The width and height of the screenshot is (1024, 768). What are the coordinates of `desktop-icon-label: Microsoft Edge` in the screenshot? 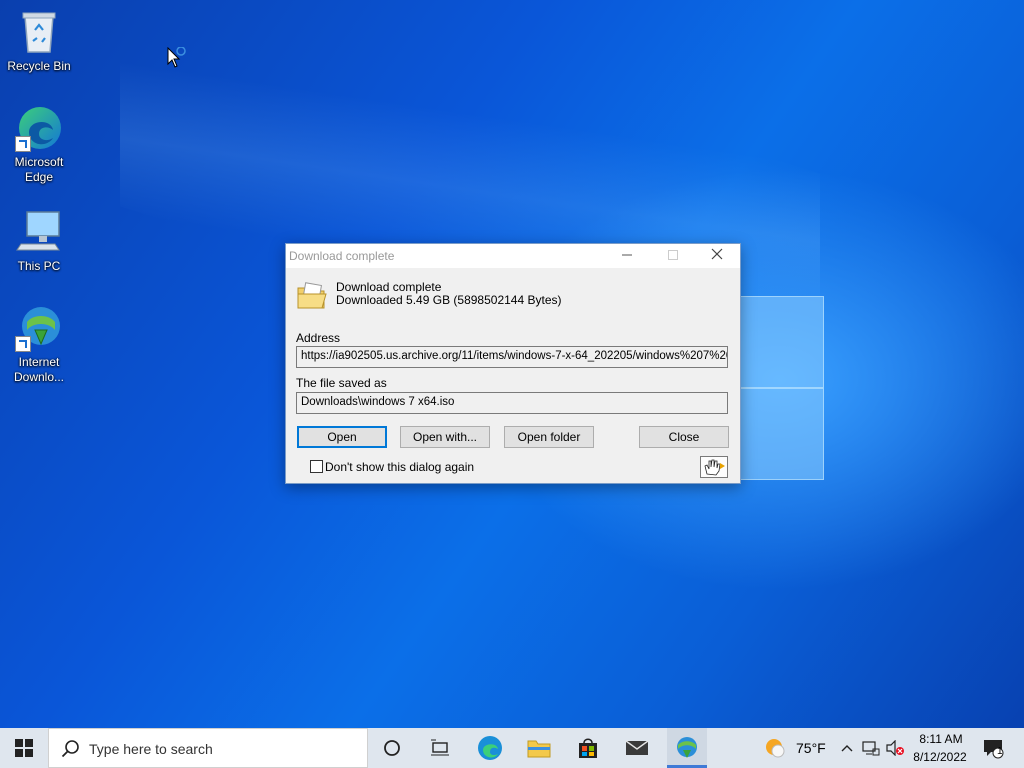 It's located at (39, 169).